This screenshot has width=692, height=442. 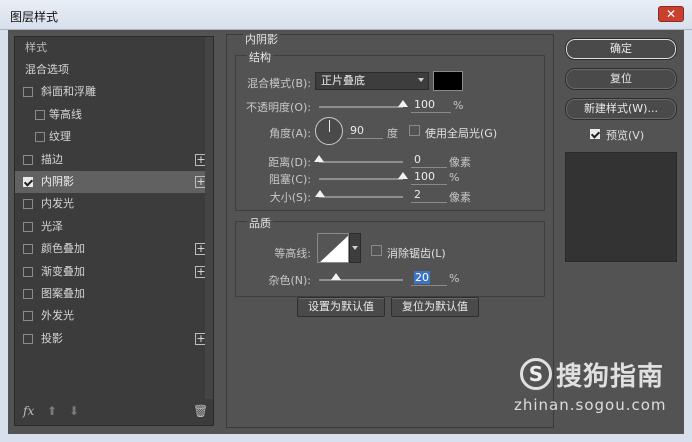 I want to click on angle-label: 角度(A):, so click(x=290, y=133).